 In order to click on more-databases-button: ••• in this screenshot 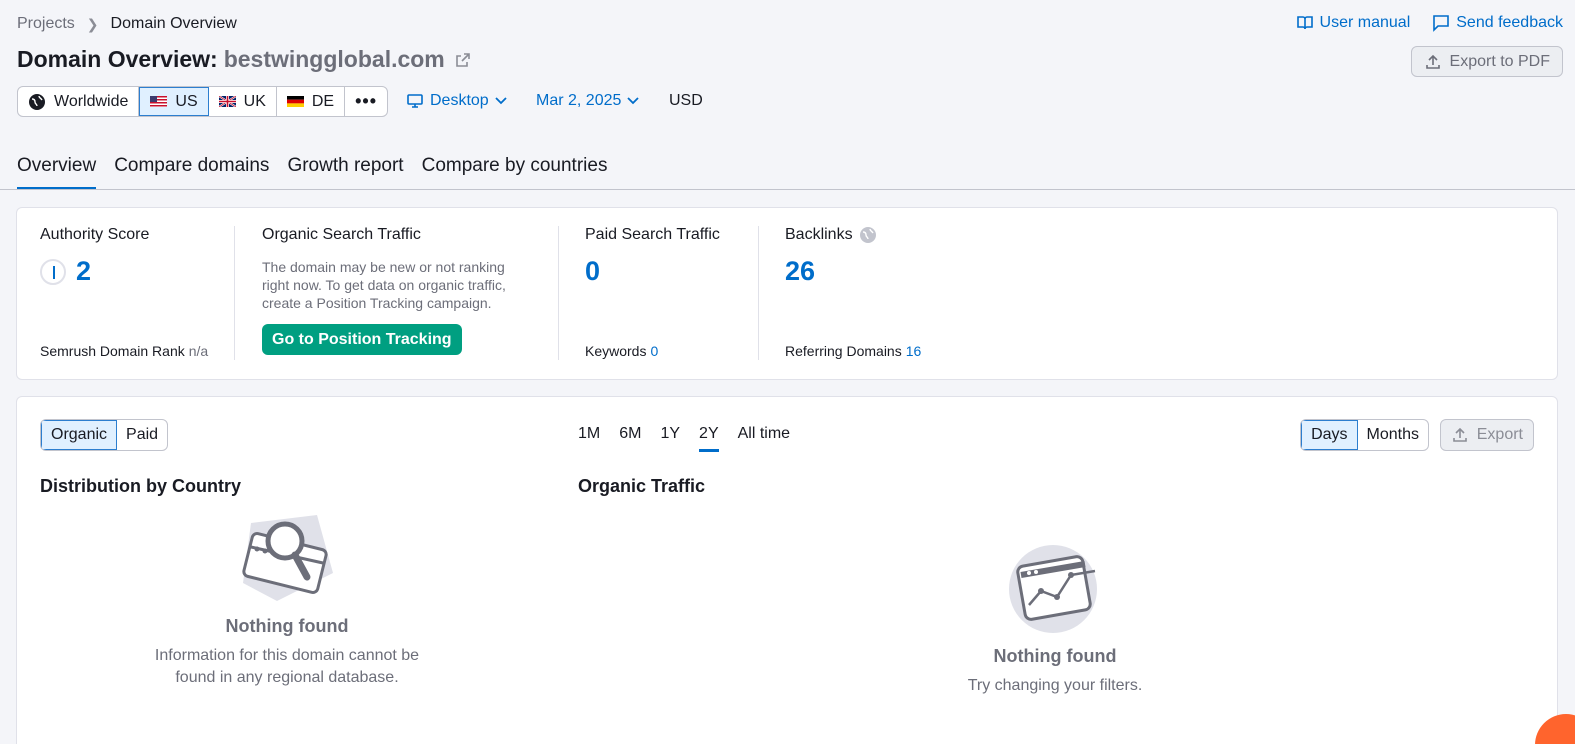, I will do `click(366, 101)`.